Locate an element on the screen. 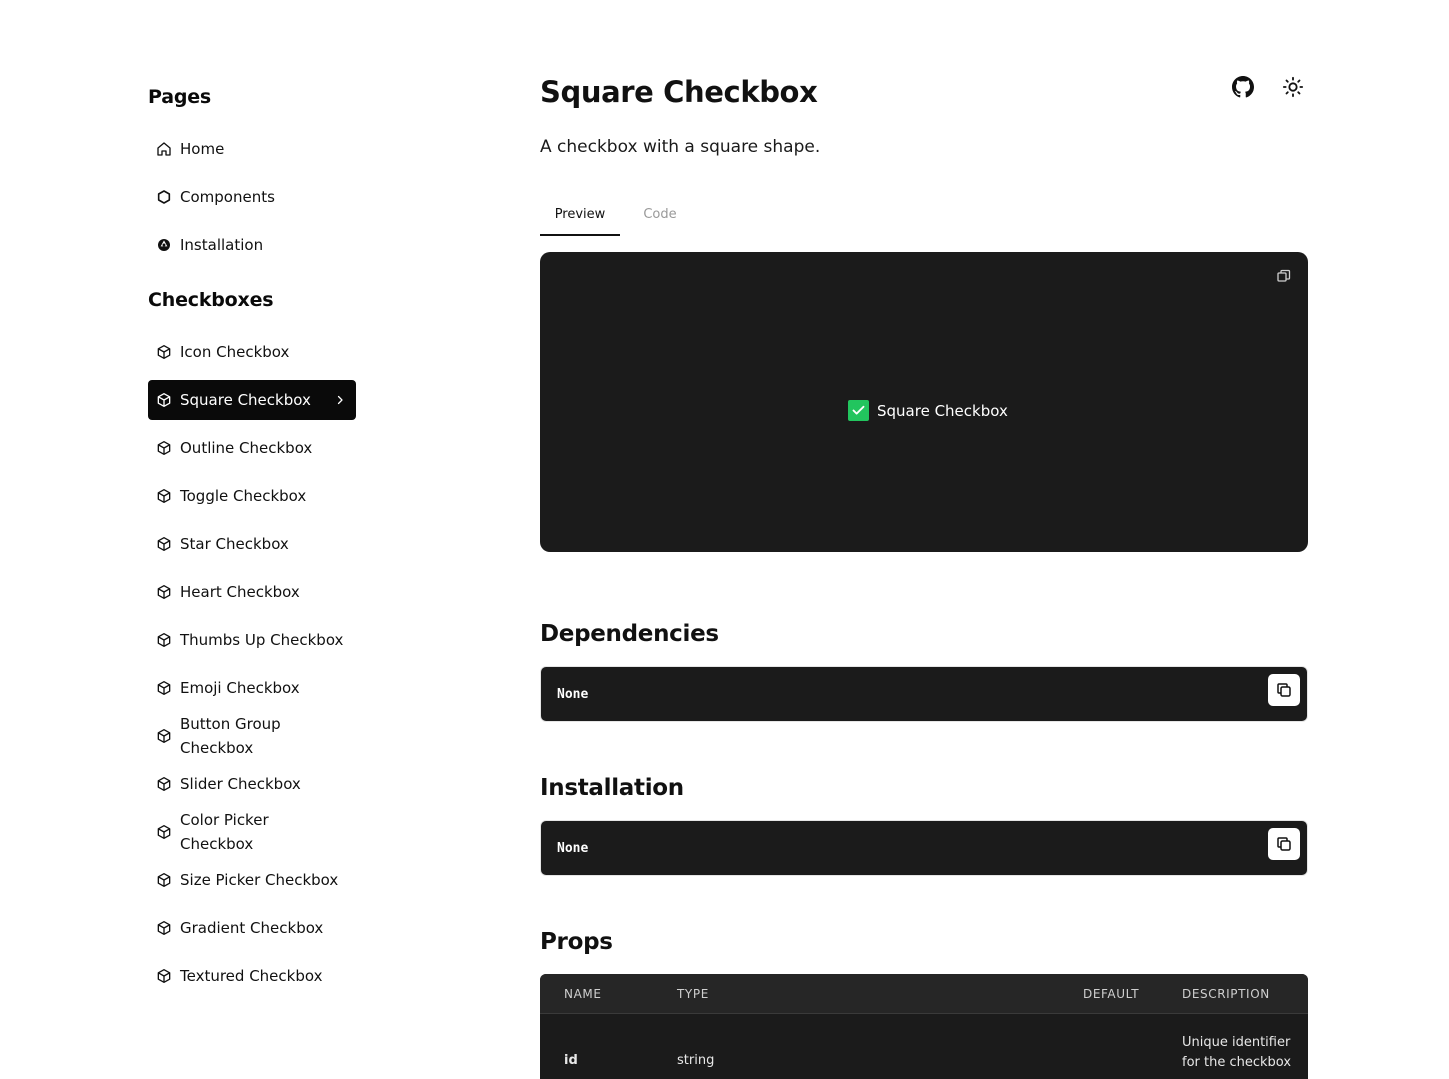  installation-code-block: None is located at coordinates (924, 848).